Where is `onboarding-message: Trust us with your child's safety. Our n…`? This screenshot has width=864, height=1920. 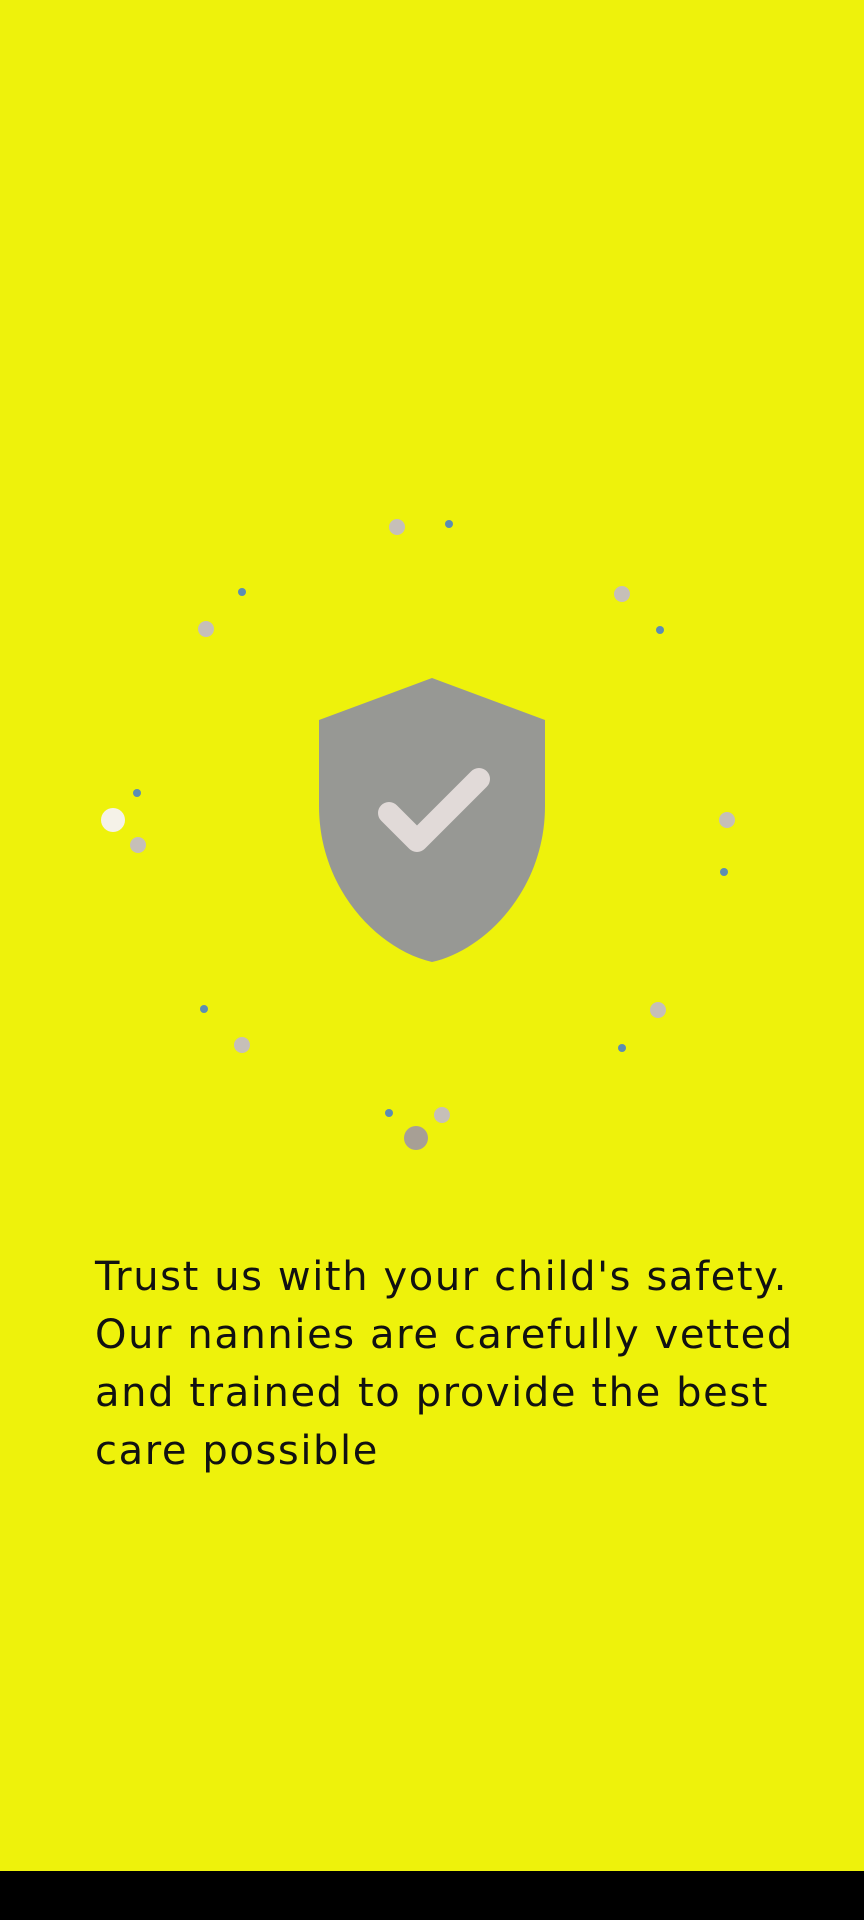 onboarding-message: Trust us with your child's safety. Our n… is located at coordinates (444, 1364).